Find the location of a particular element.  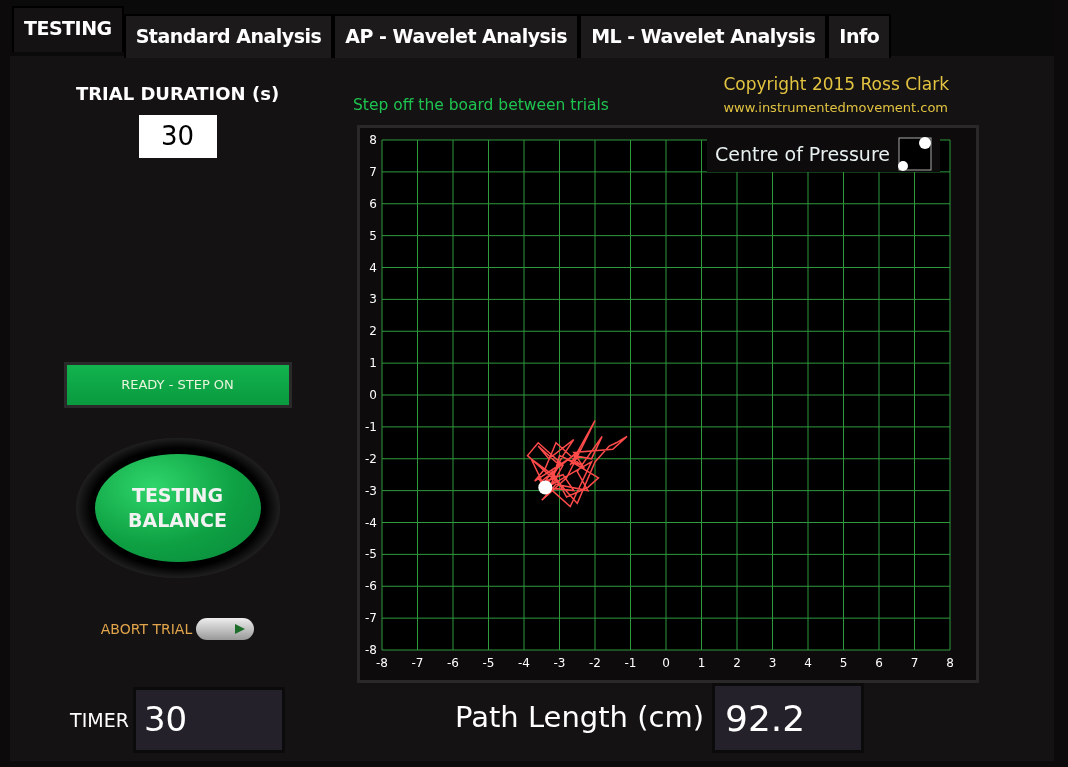

y-tick-label: 6 is located at coordinates (373, 203).